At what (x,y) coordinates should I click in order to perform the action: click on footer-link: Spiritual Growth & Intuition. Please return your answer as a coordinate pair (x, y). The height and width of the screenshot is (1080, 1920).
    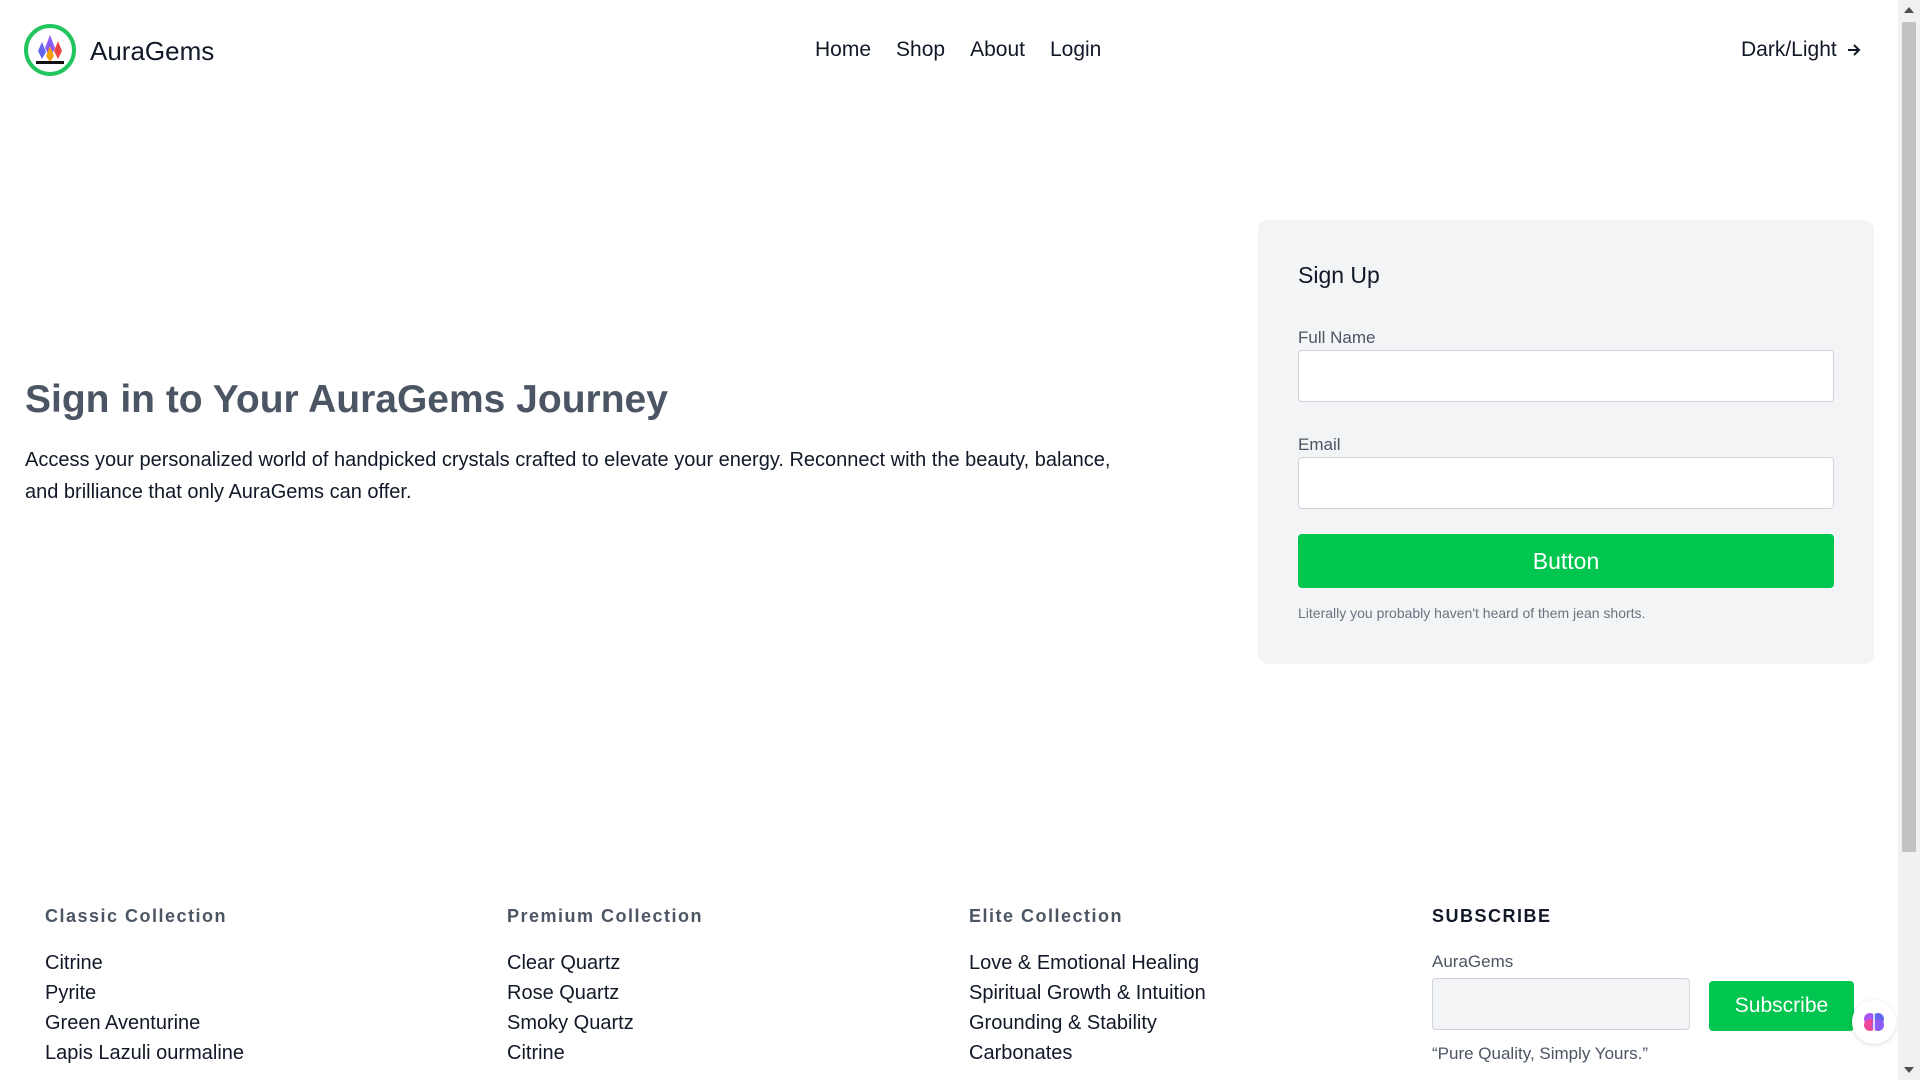
    Looking at the image, I should click on (1087, 993).